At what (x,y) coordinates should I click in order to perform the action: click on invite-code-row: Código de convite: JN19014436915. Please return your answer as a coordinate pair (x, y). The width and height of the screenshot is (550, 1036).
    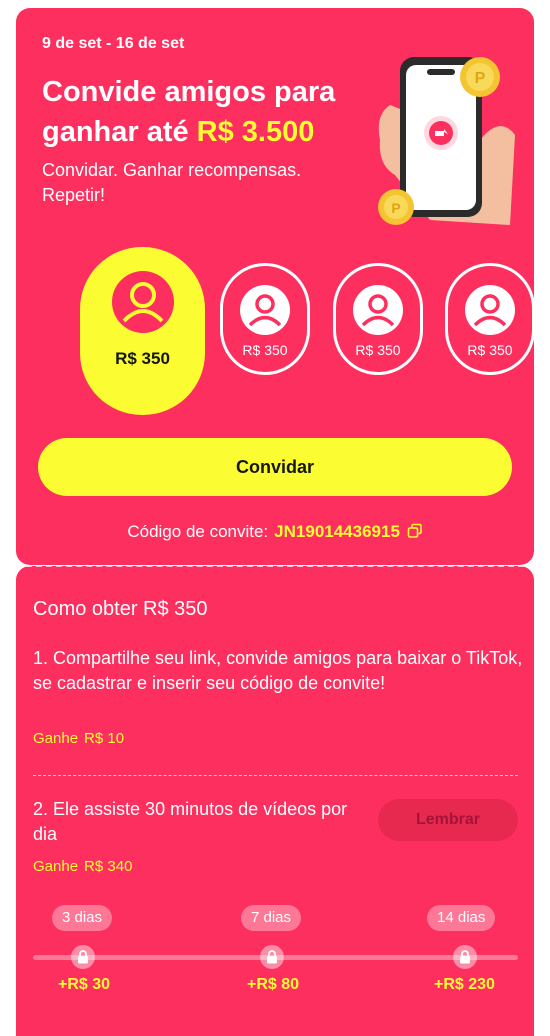
    Looking at the image, I should click on (275, 532).